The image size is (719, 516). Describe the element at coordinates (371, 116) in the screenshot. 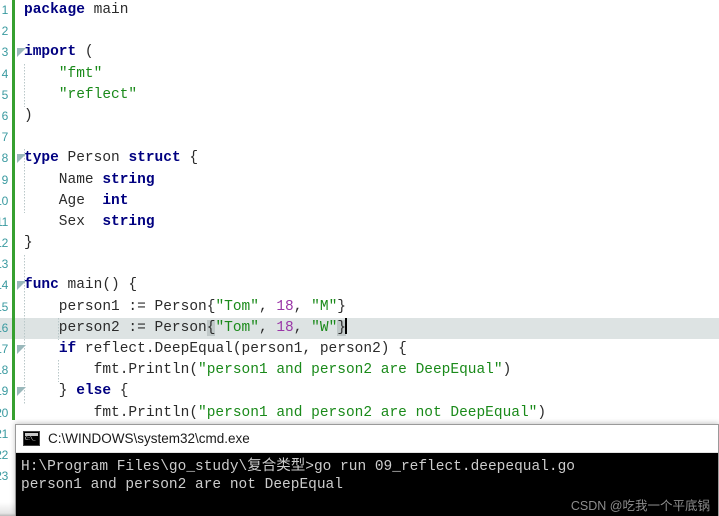

I see `code-line-text: )` at that location.